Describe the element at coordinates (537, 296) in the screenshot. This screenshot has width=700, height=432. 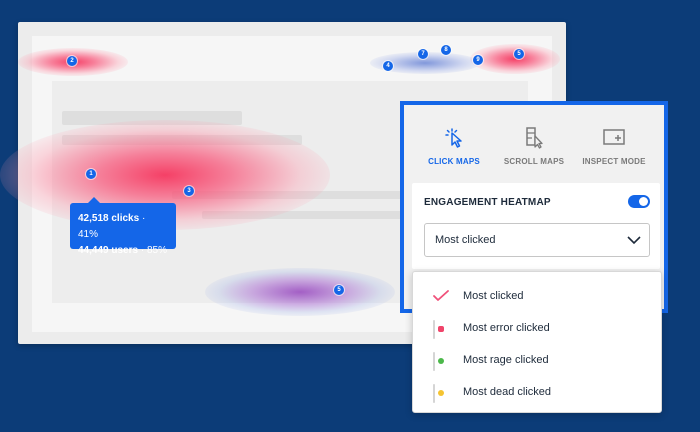
I see `option-most-clicked: Most clicked` at that location.